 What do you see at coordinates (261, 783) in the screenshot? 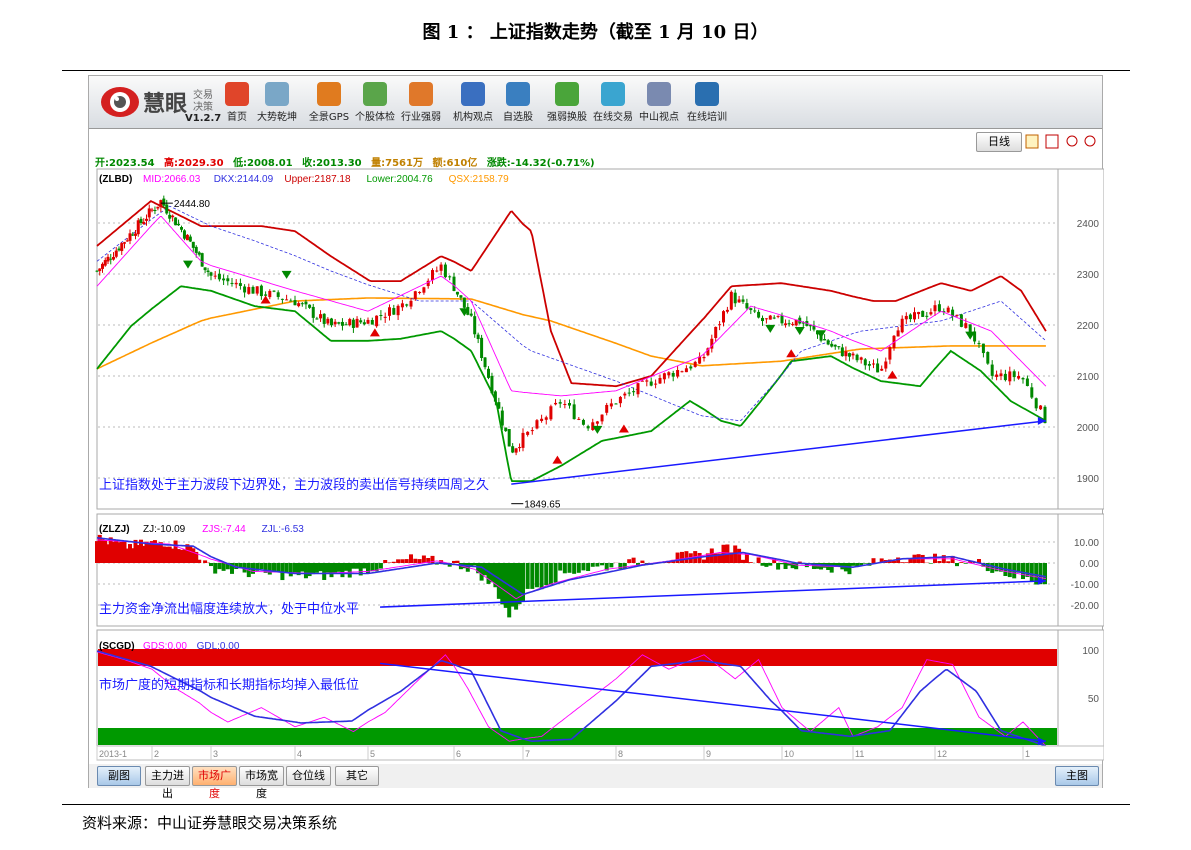
I see `subchart-button: 市场宽度` at bounding box center [261, 783].